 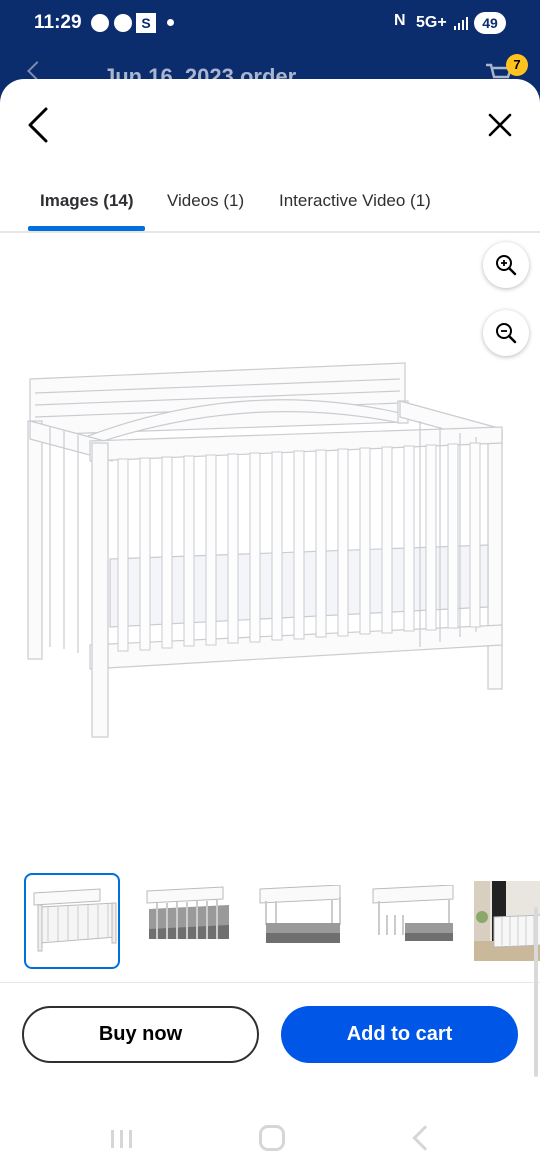 What do you see at coordinates (270, 982) in the screenshot?
I see `divider` at bounding box center [270, 982].